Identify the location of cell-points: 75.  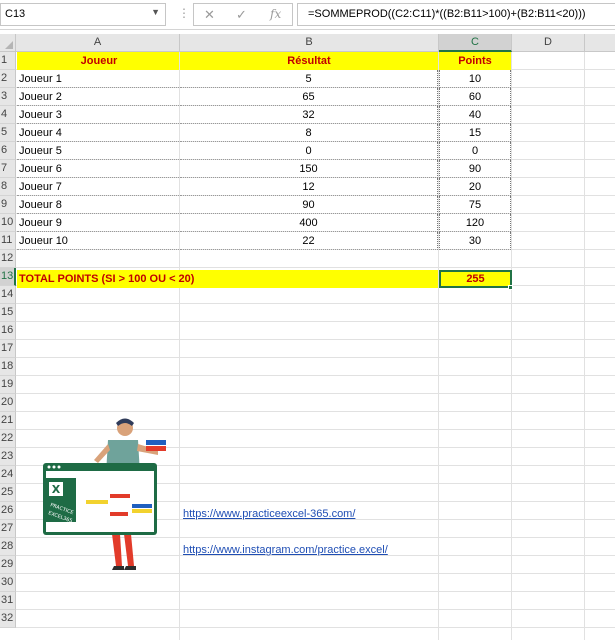
(475, 205).